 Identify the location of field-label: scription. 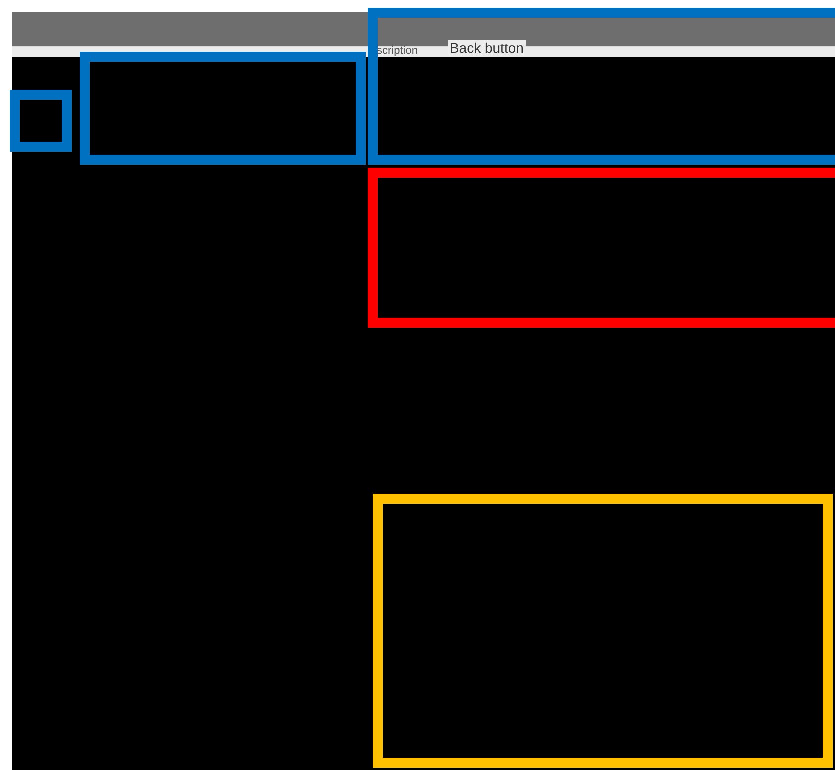
(397, 51).